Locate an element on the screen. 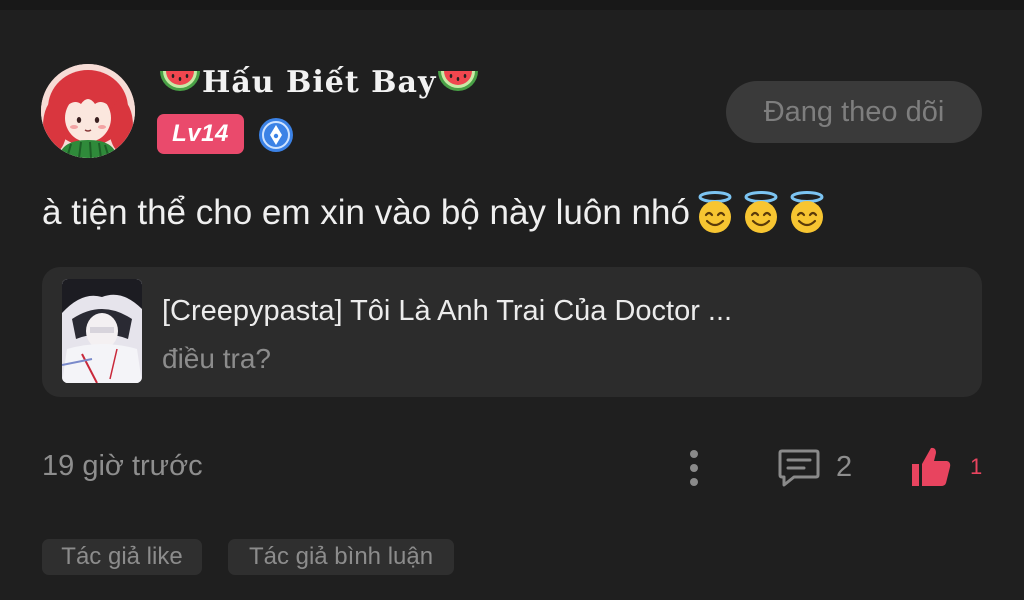 This screenshot has height=600, width=1024. thumbs-up-icon is located at coordinates (931, 466).